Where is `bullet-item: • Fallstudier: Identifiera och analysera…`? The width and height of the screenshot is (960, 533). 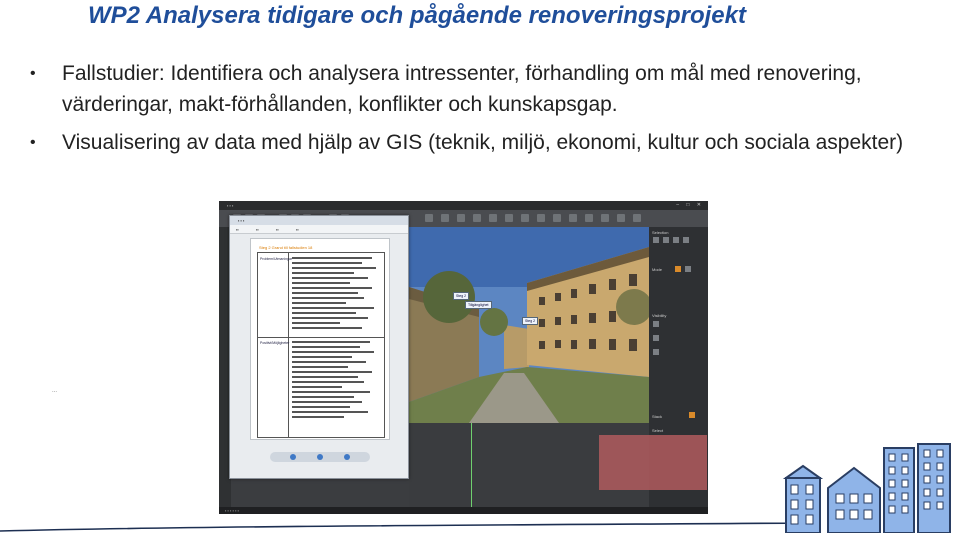 bullet-item: • Fallstudier: Identifiera och analysera… is located at coordinates (490, 89).